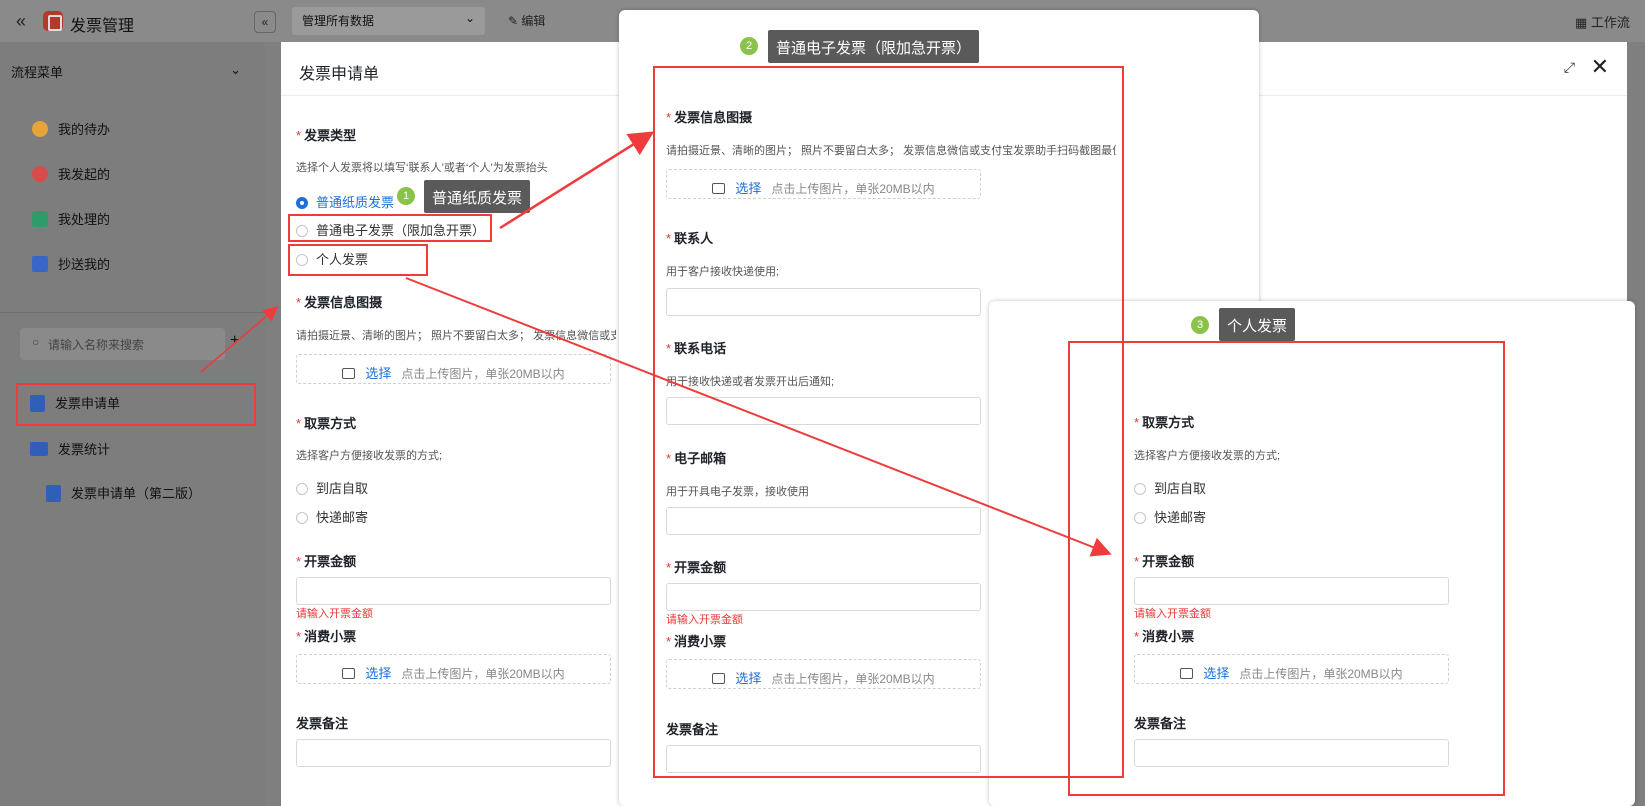 The width and height of the screenshot is (1645, 806). What do you see at coordinates (758, 417) in the screenshot?
I see `arrow-personal` at bounding box center [758, 417].